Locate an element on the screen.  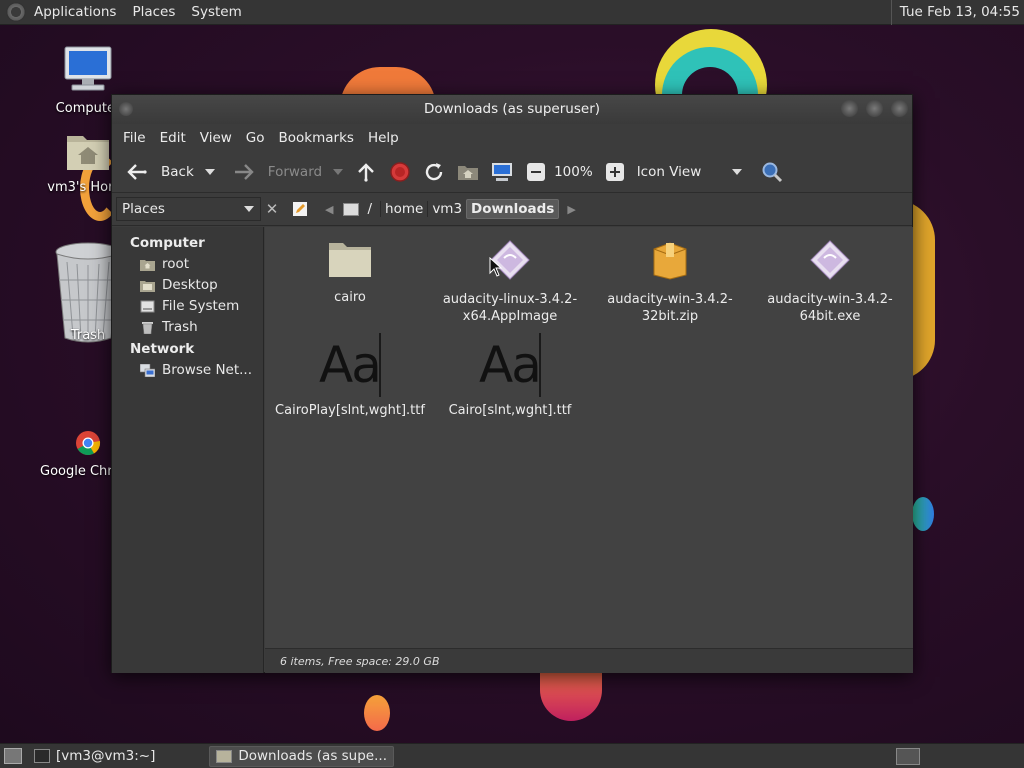
menu-view: View is located at coordinates (216, 138).